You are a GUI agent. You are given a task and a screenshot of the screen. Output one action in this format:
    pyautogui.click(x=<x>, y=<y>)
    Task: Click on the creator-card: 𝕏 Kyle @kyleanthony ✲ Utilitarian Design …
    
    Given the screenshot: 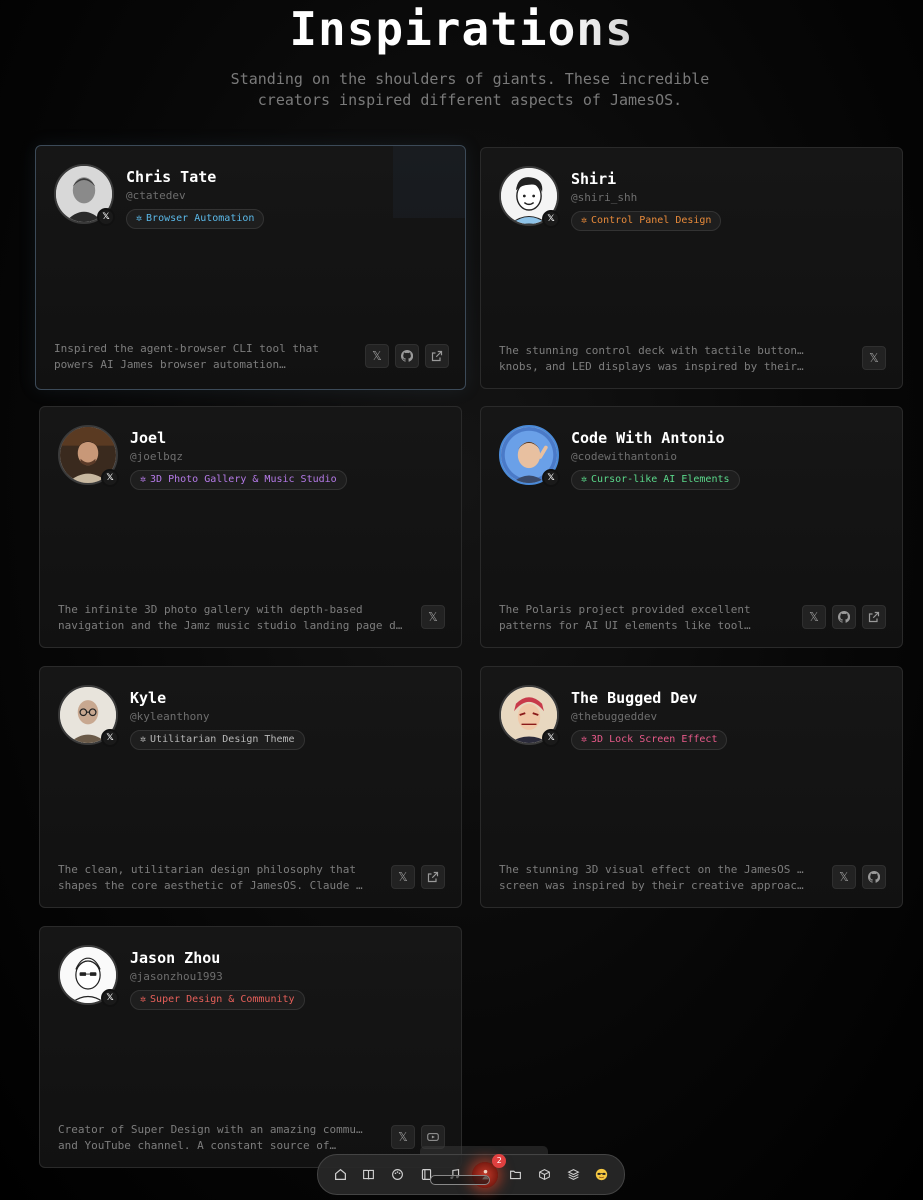 What is the action you would take?
    pyautogui.click(x=250, y=787)
    